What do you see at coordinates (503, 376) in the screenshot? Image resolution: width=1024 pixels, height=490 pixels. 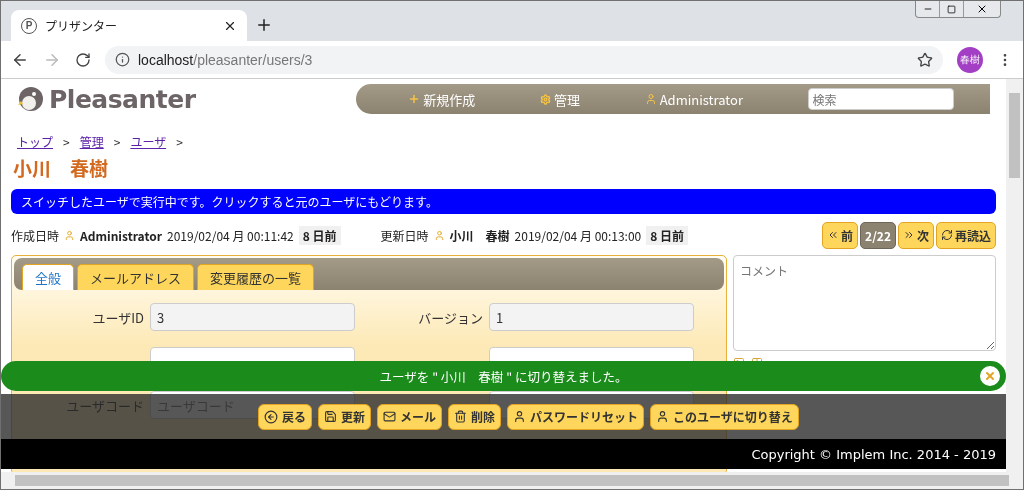 I see `toast-message: ユーザを " 小川 春樹 " に切り替えました。` at bounding box center [503, 376].